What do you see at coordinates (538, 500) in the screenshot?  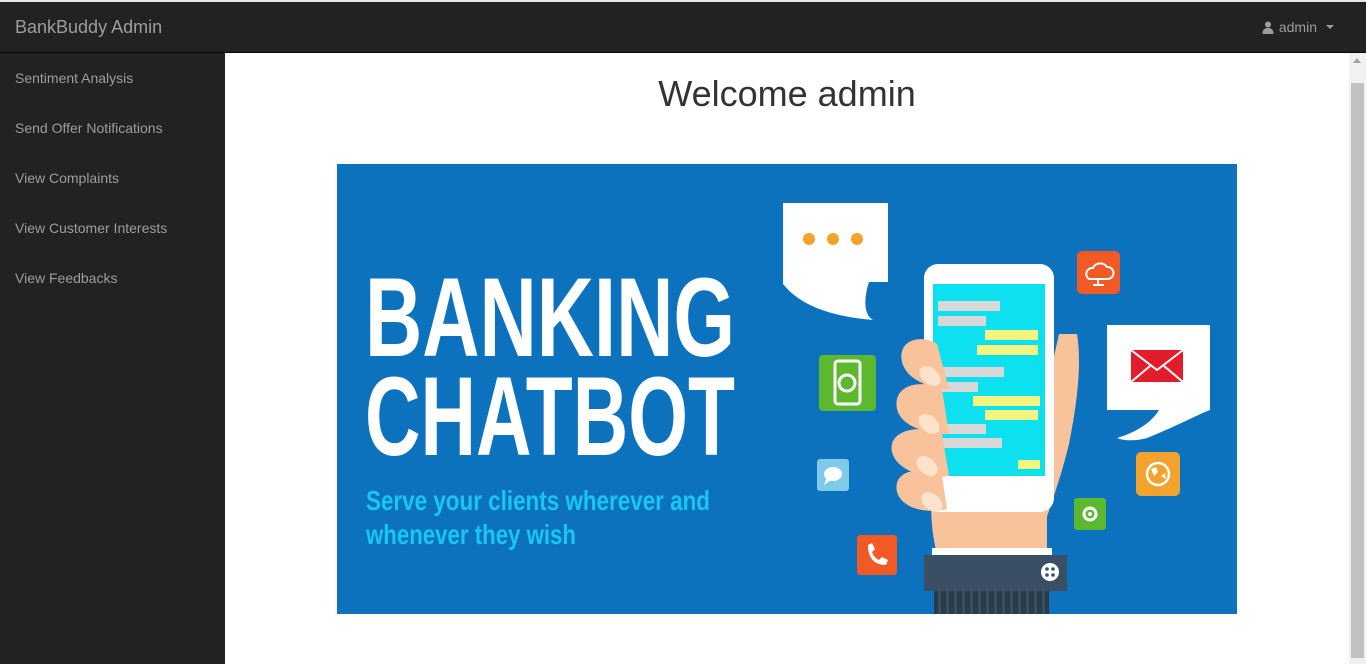 I see `banner-tagline-1: Serve your clients wherever and` at bounding box center [538, 500].